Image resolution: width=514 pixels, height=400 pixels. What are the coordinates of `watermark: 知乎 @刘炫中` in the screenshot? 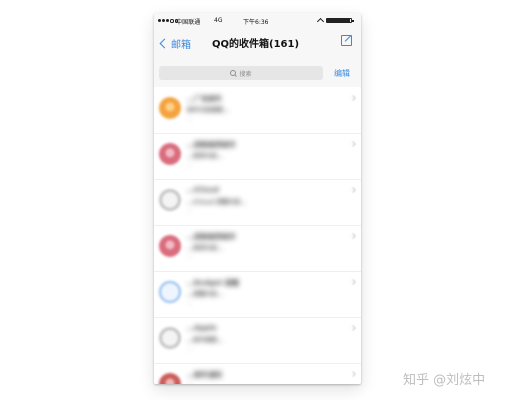 It's located at (444, 380).